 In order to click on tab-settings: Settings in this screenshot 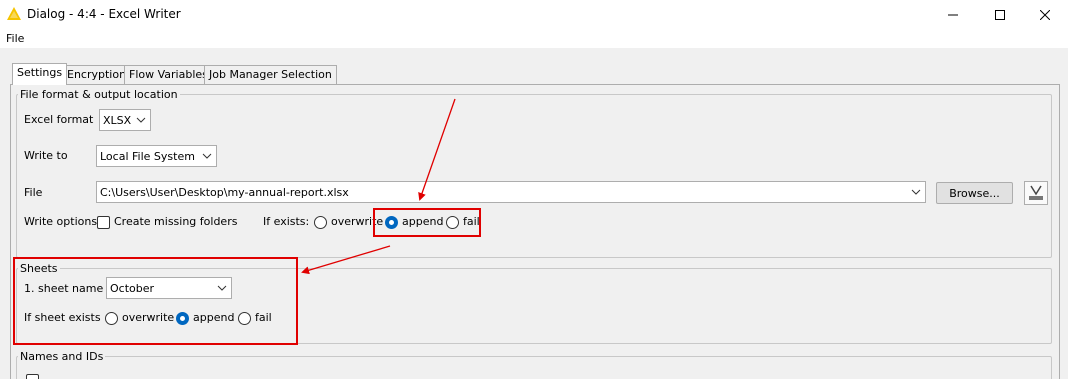, I will do `click(40, 74)`.